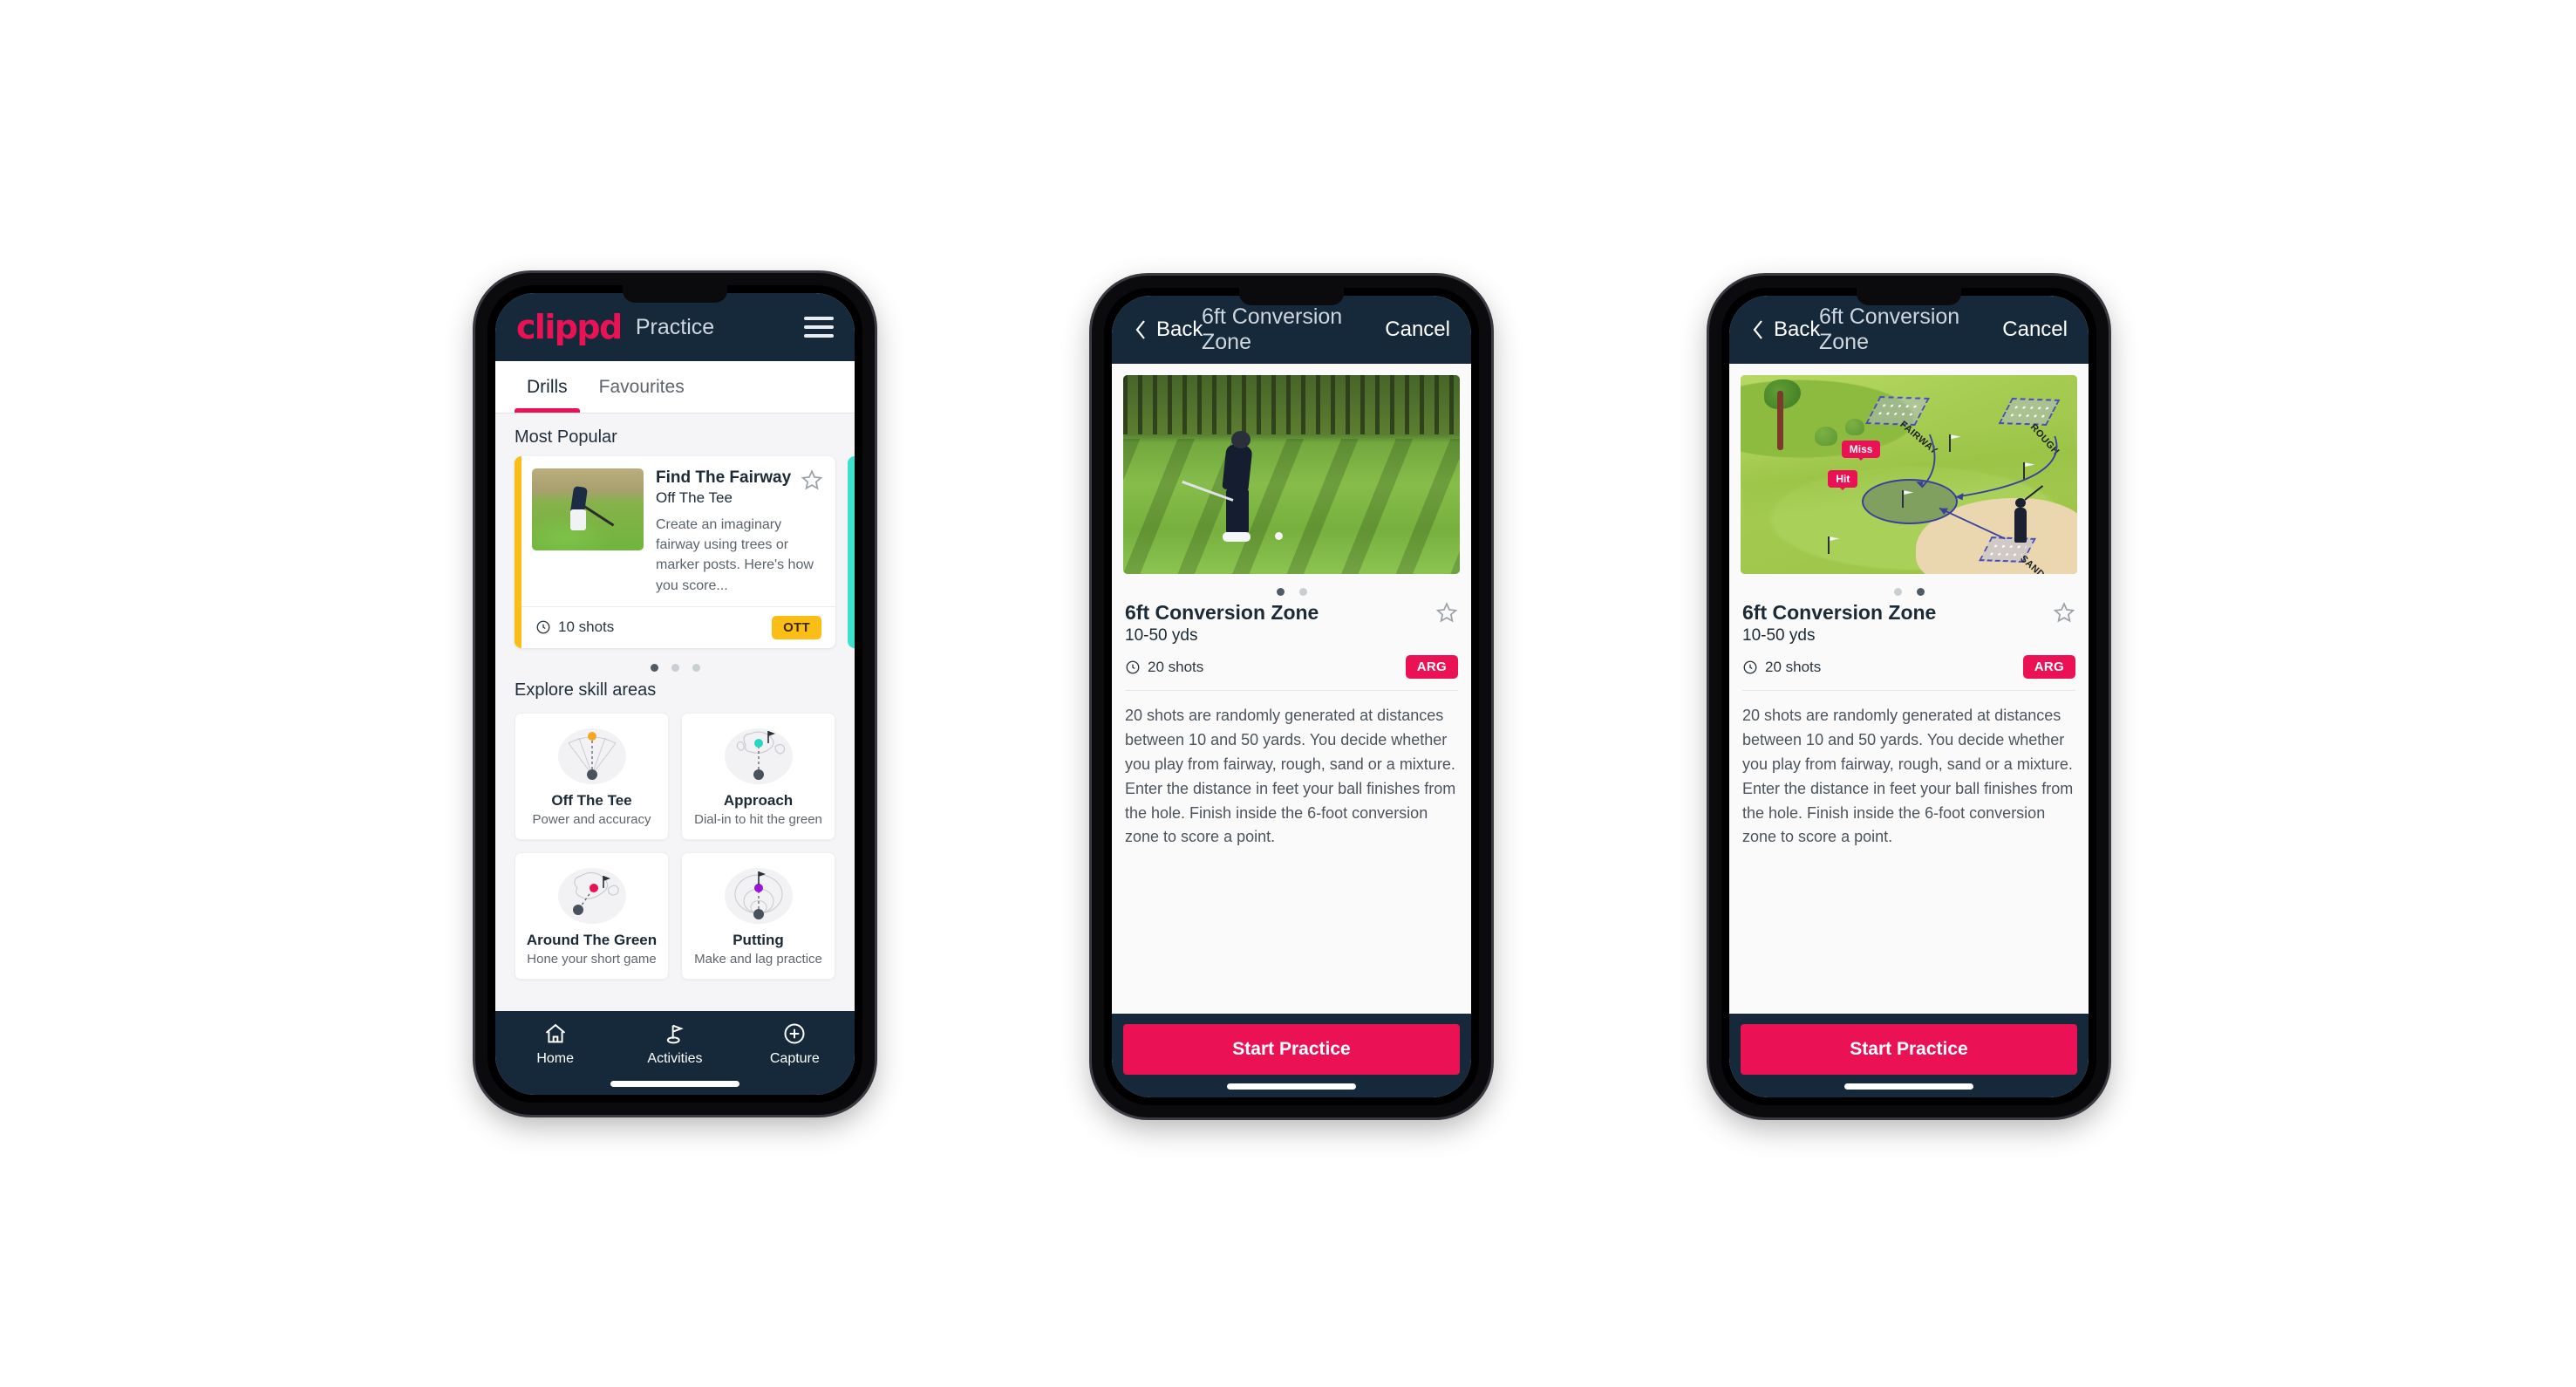 Image resolution: width=2576 pixels, height=1387 pixels. Describe the element at coordinates (796, 627) in the screenshot. I see `skill-badge-ott: OTT` at that location.